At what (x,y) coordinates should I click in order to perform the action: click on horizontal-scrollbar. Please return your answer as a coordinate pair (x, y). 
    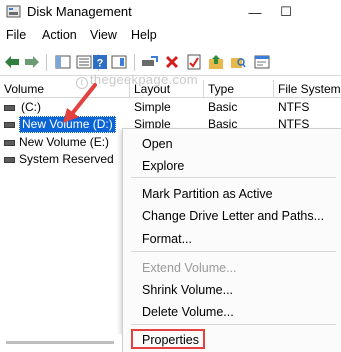
    Looking at the image, I should click on (61, 343).